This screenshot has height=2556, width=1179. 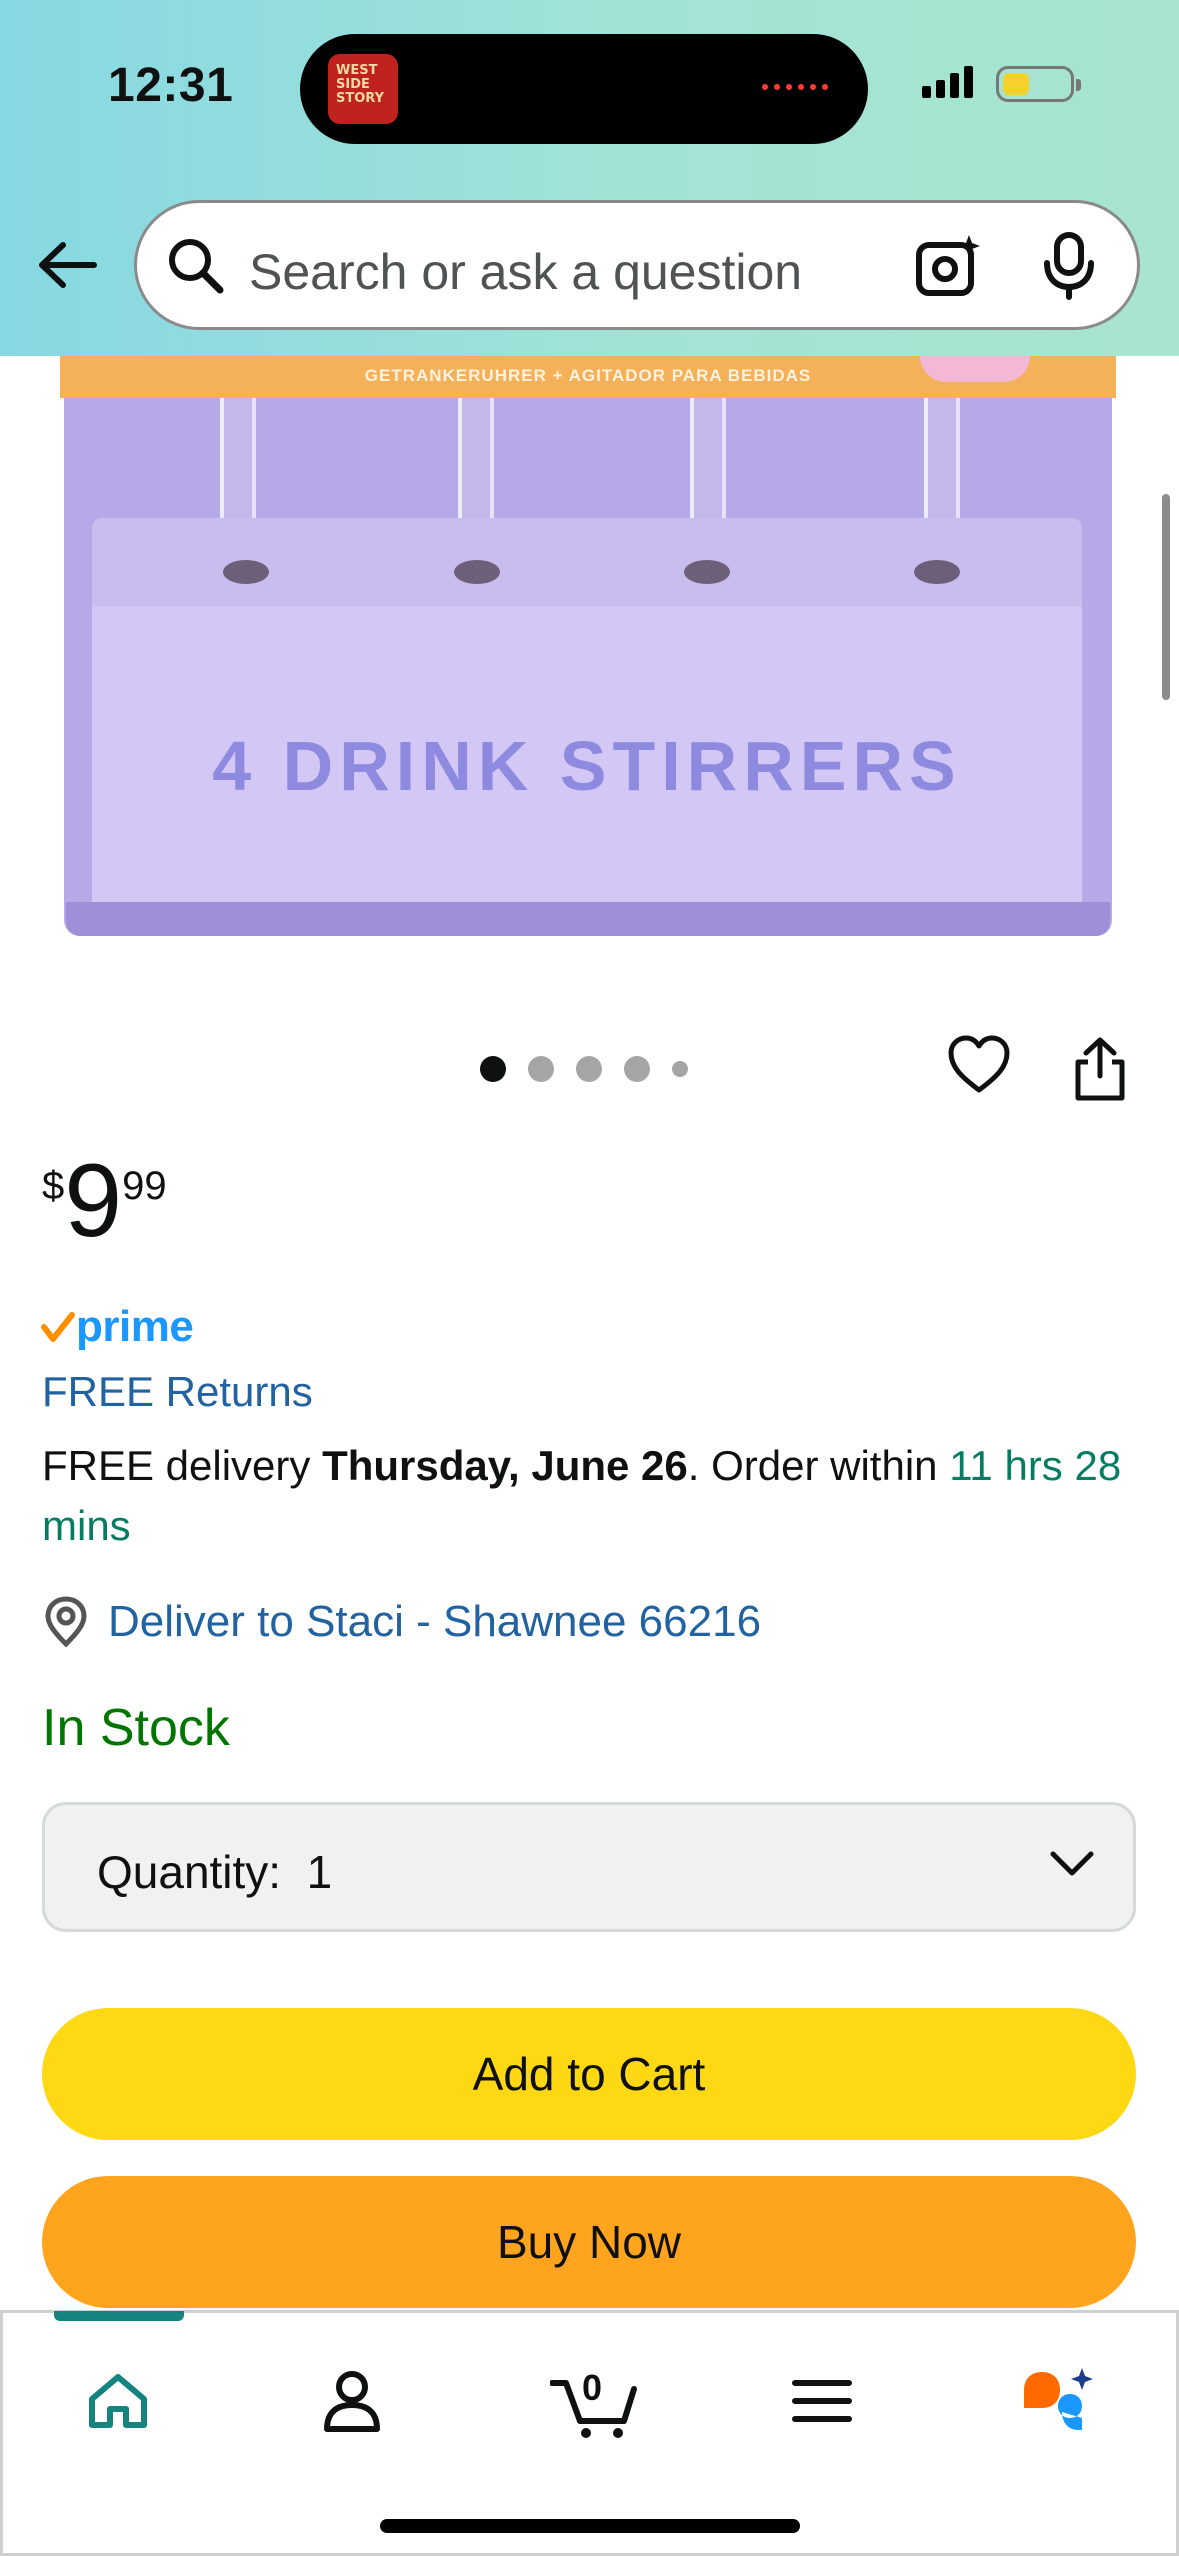 What do you see at coordinates (505, 1465) in the screenshot?
I see `delivery-date: Thursday, June 26` at bounding box center [505, 1465].